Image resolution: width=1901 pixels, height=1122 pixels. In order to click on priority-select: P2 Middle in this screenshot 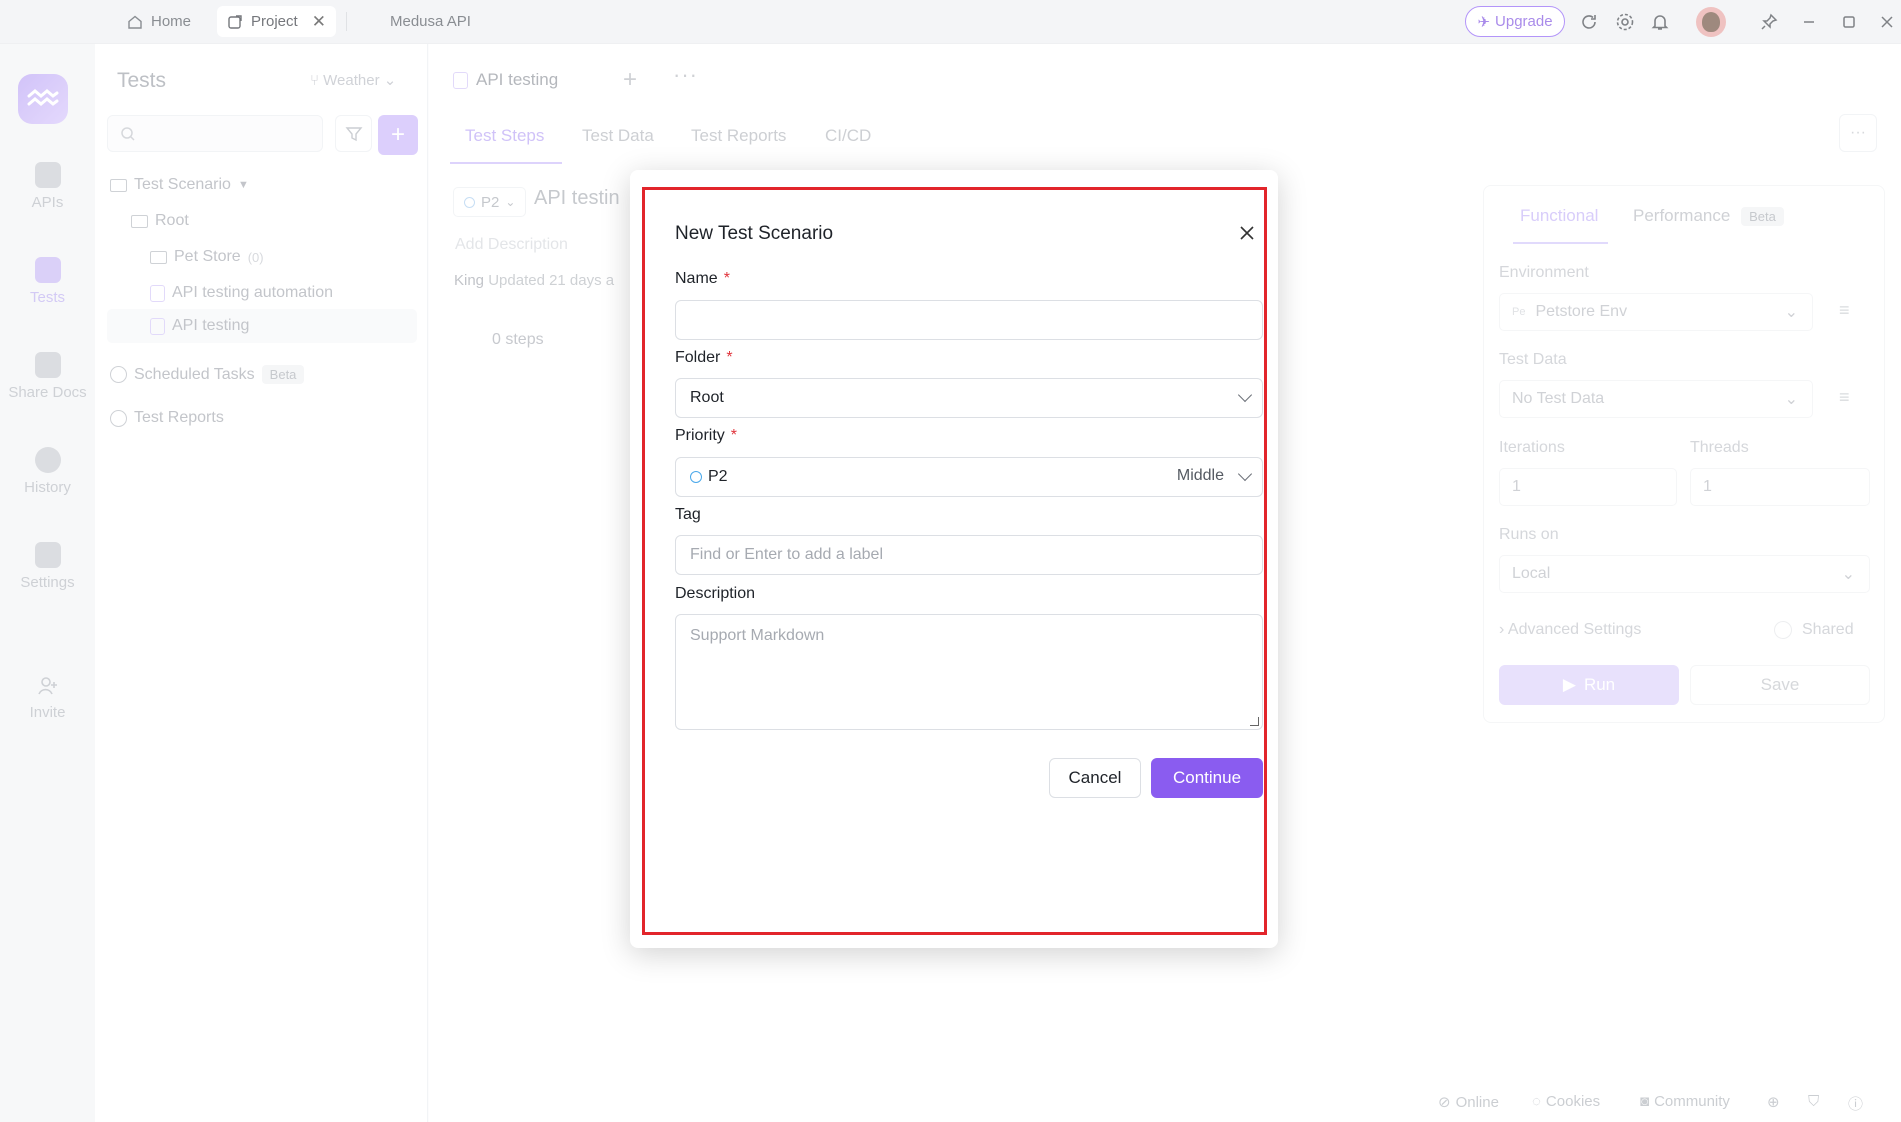, I will do `click(969, 477)`.